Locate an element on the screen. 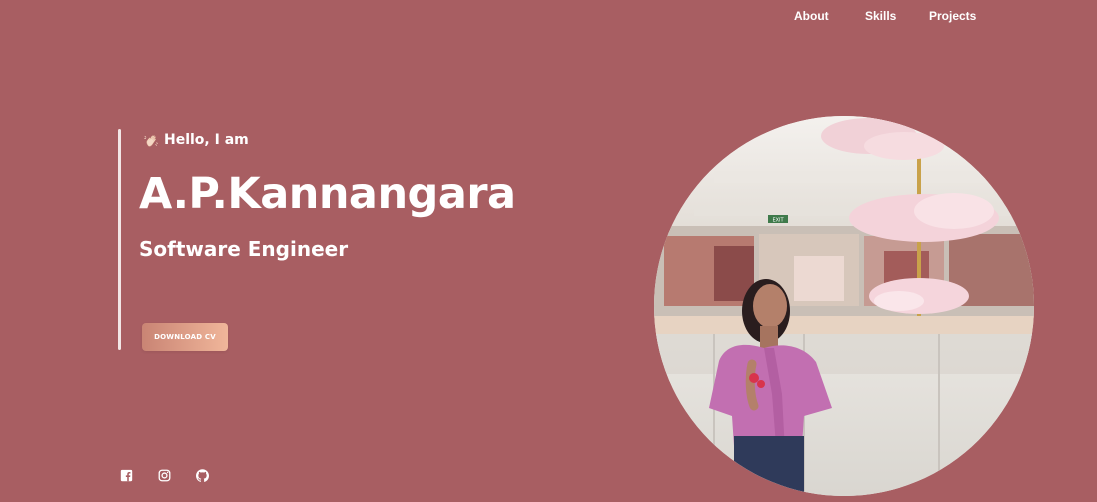  exit-sign-text: EXIT is located at coordinates (778, 221).